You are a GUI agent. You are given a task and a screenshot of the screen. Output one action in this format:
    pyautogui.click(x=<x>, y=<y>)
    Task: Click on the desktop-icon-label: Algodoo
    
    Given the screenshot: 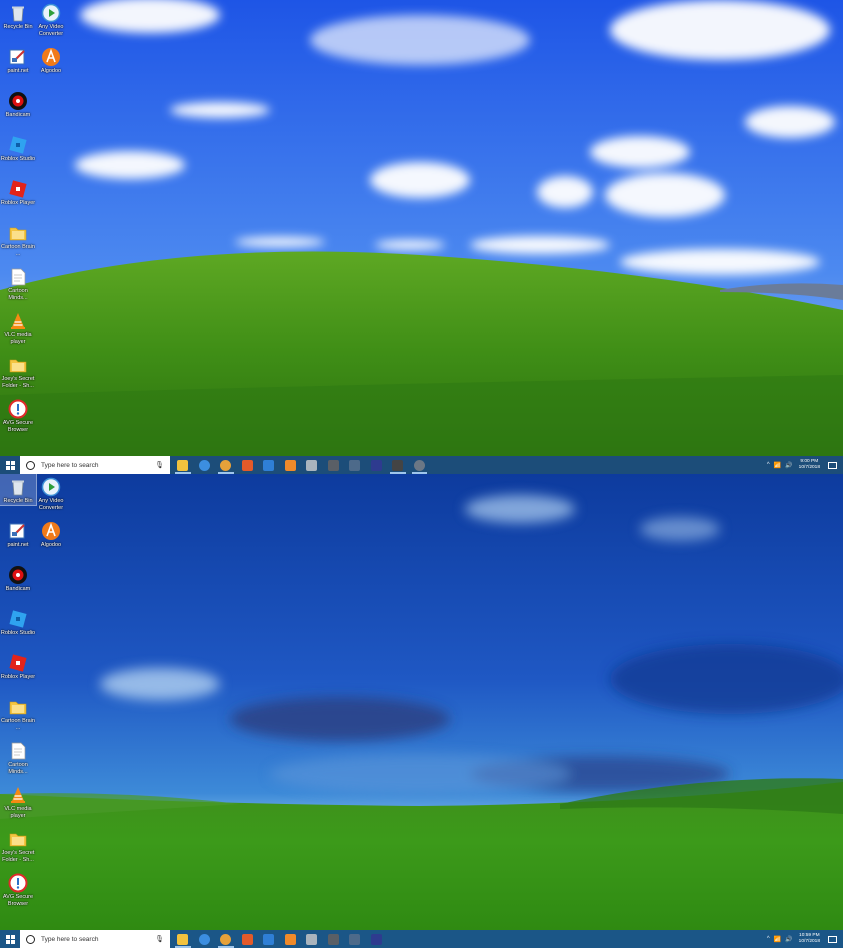 What is the action you would take?
    pyautogui.click(x=51, y=71)
    